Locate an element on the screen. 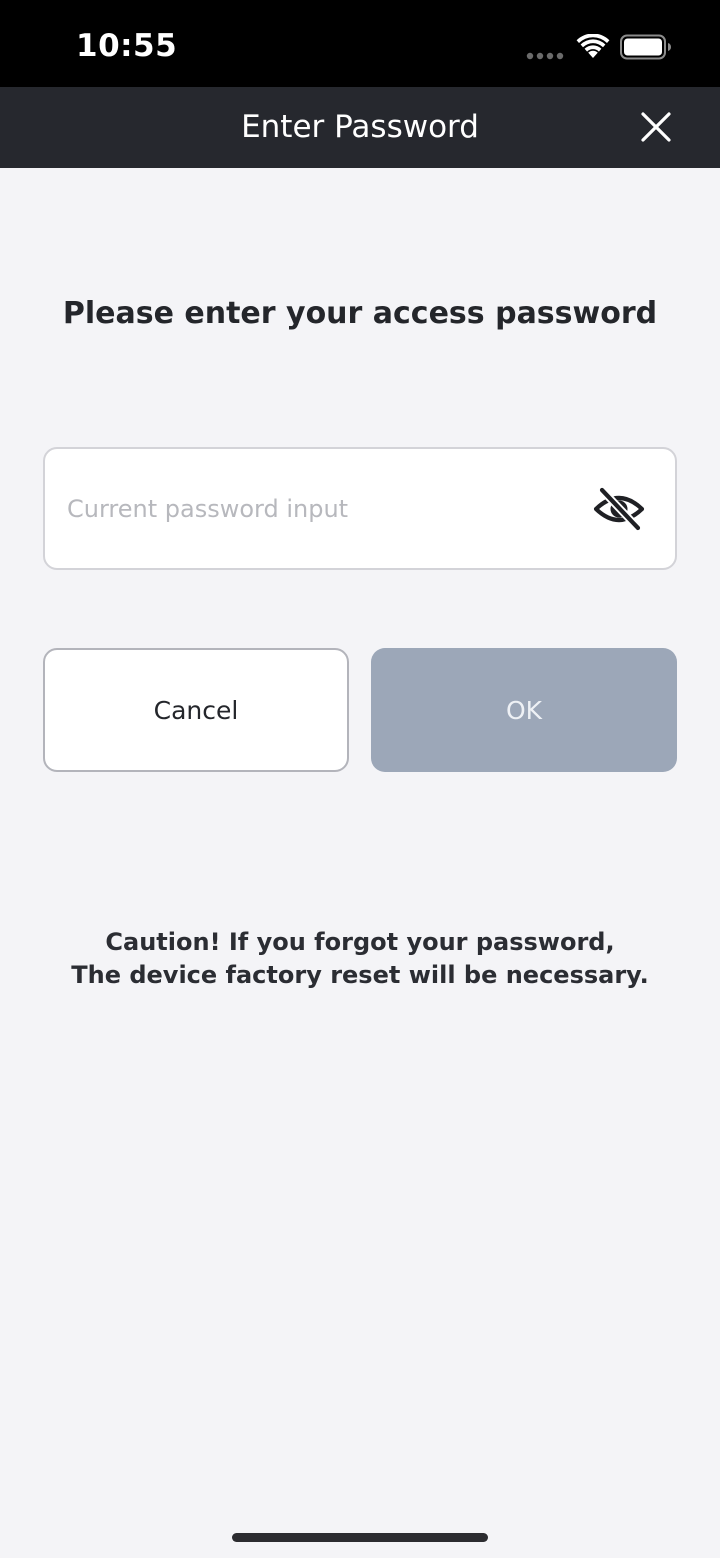 The width and height of the screenshot is (720, 1558). caution-line-1: Caution! If you forgot your password, is located at coordinates (360, 942).